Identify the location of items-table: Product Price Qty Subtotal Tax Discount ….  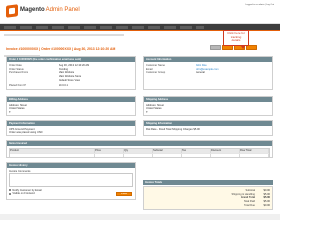
(139, 153).